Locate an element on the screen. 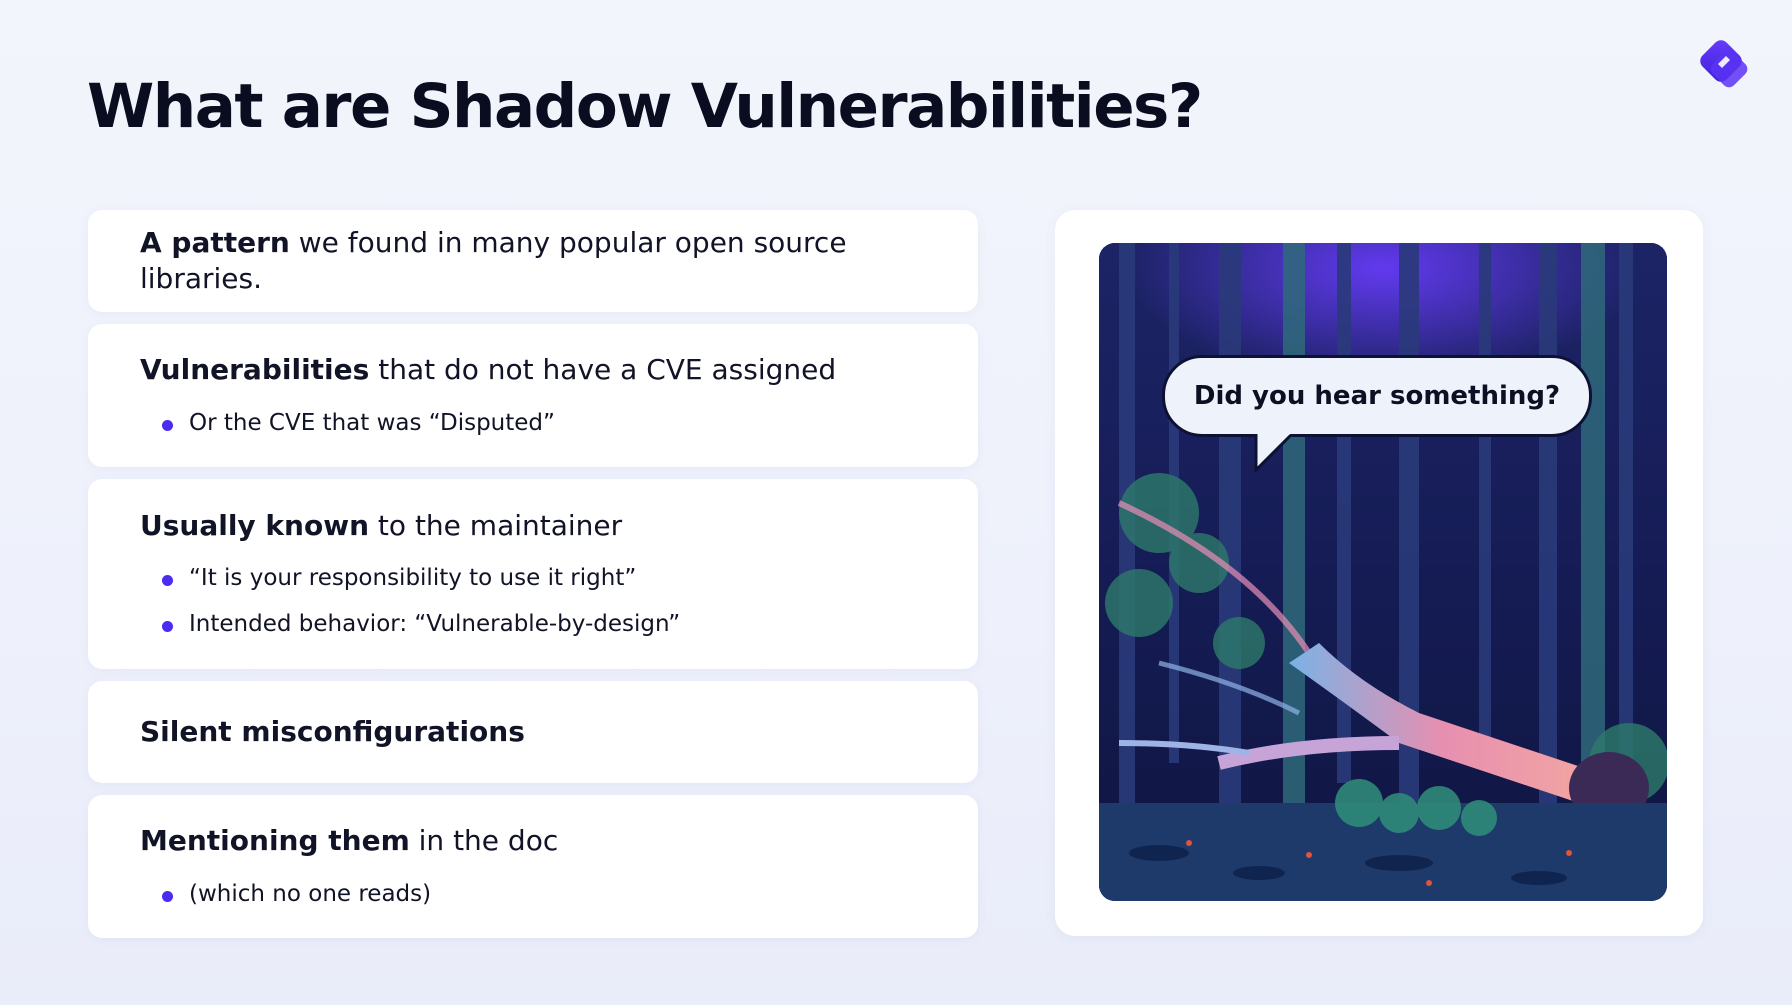 This screenshot has width=1792, height=1005. speech-bubble-tail is located at coordinates (1273, 452).